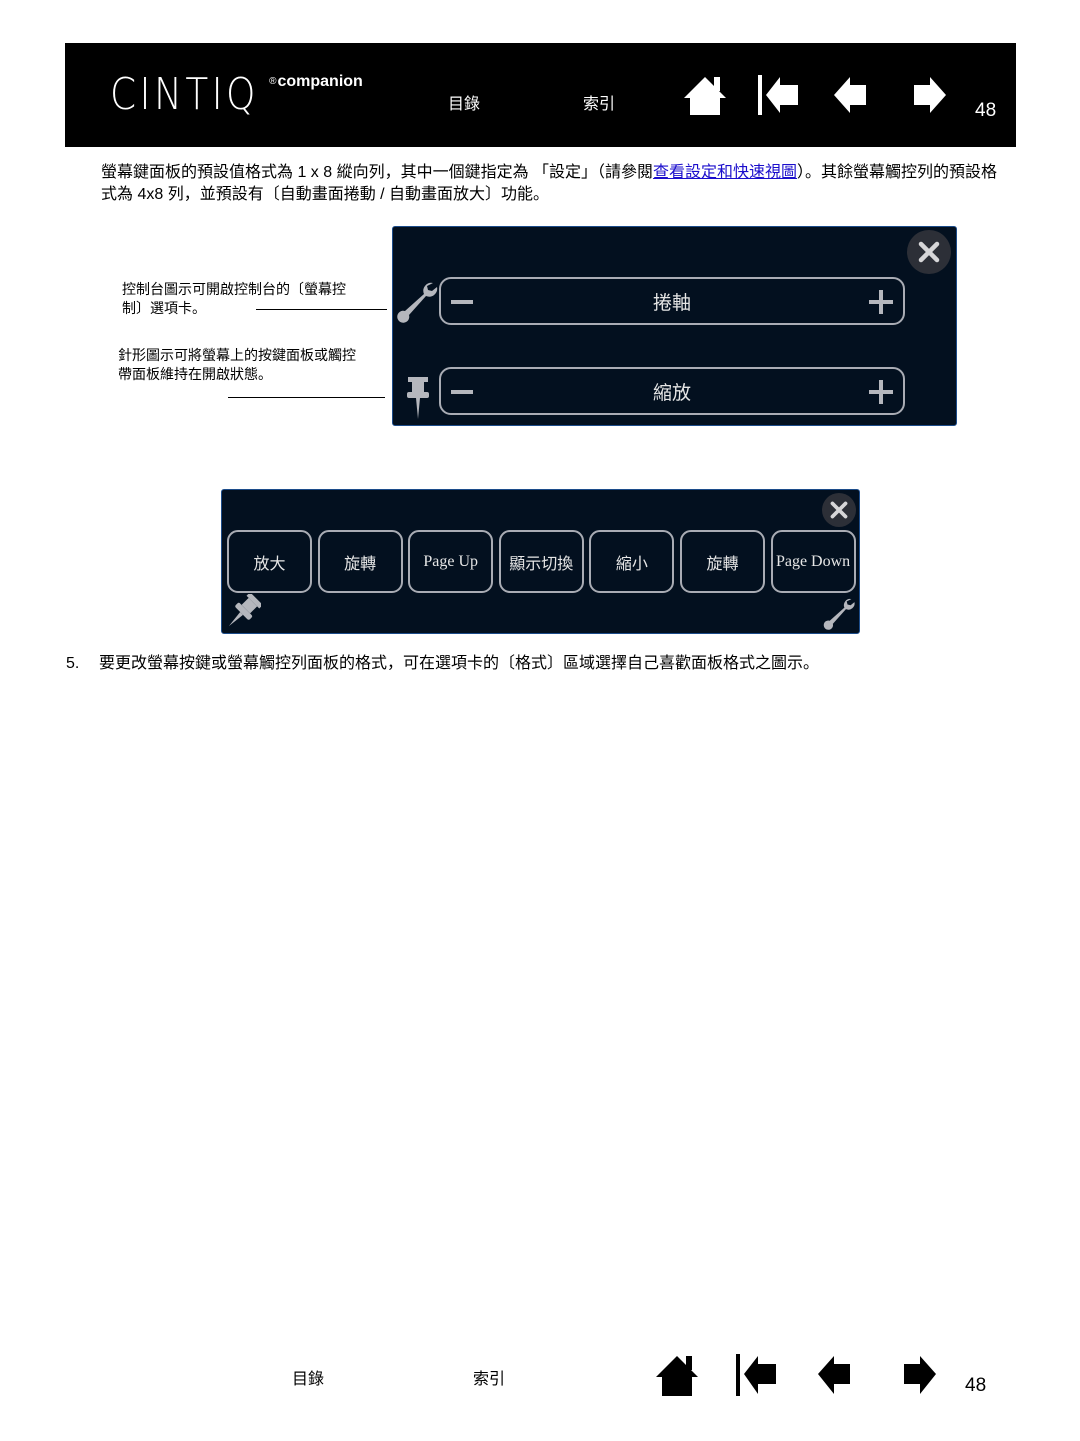 Image resolution: width=1080 pixels, height=1441 pixels. What do you see at coordinates (674, 326) in the screenshot?
I see `touch-strip-panel: 捲軸 縮放` at bounding box center [674, 326].